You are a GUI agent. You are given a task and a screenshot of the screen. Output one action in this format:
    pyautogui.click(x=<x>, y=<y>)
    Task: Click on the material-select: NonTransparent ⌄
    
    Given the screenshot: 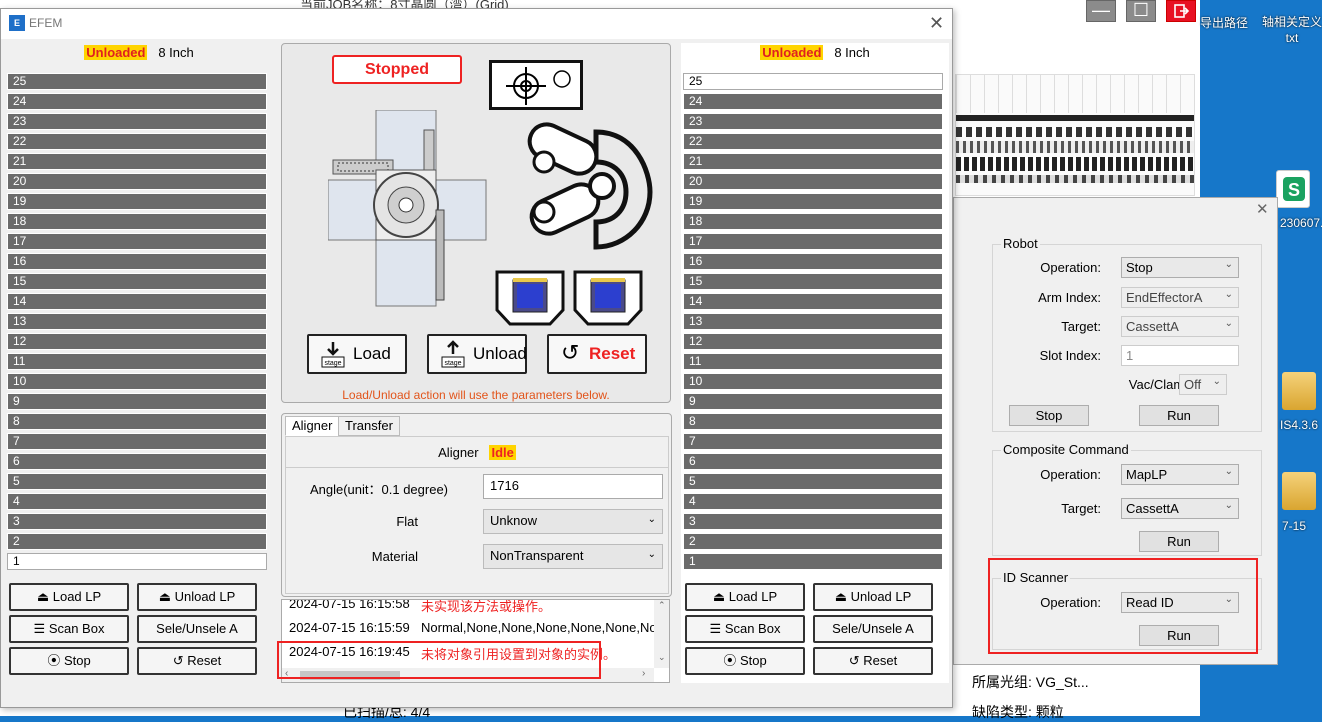 What is the action you would take?
    pyautogui.click(x=573, y=556)
    